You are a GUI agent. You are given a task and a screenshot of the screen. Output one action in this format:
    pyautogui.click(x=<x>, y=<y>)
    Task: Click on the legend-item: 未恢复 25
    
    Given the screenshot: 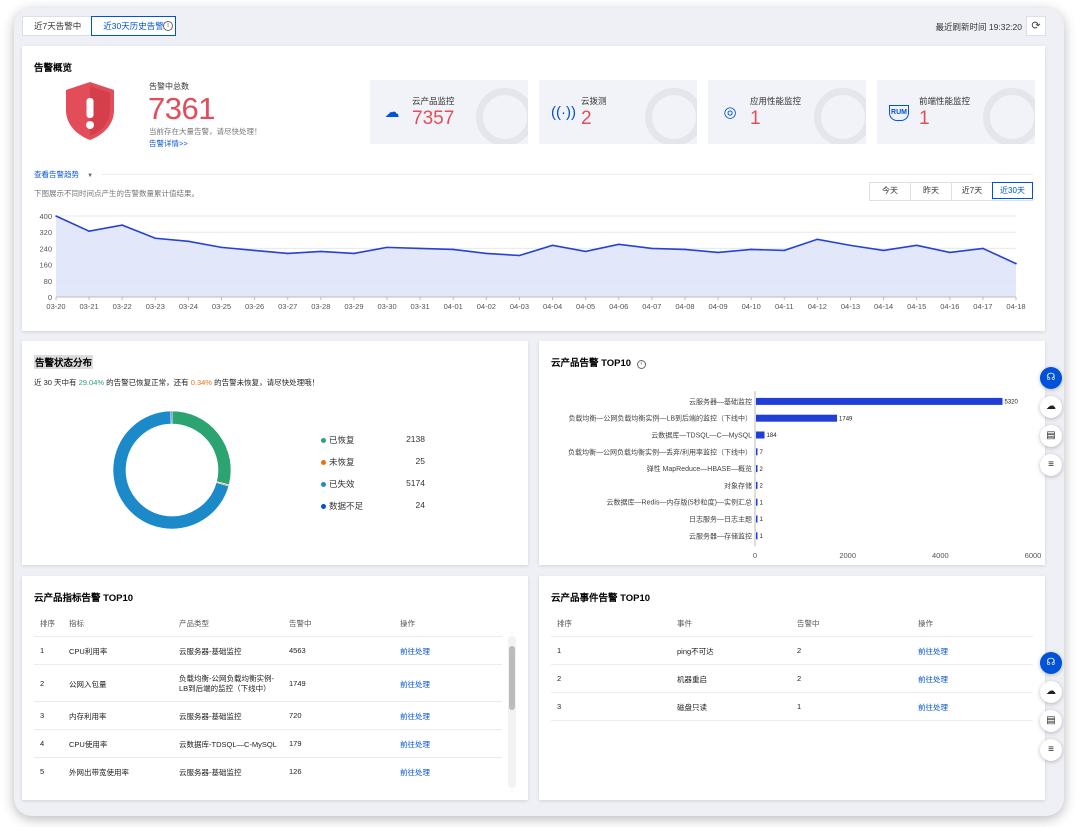 What is the action you would take?
    pyautogui.click(x=373, y=463)
    